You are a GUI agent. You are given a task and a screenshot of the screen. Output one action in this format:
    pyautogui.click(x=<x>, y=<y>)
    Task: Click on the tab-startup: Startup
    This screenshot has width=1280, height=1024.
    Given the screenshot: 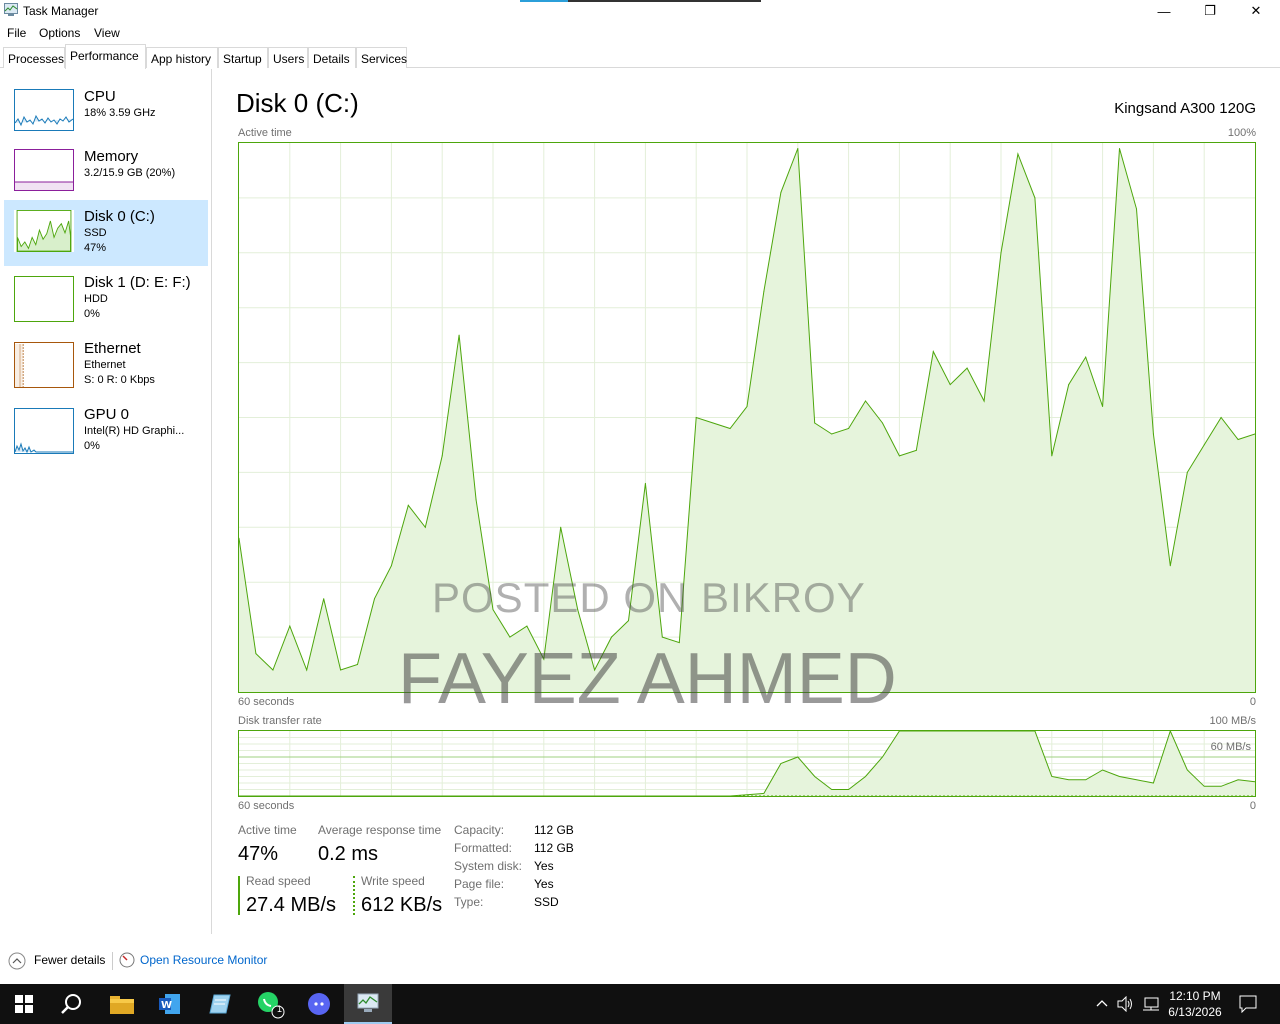 What is the action you would take?
    pyautogui.click(x=243, y=57)
    